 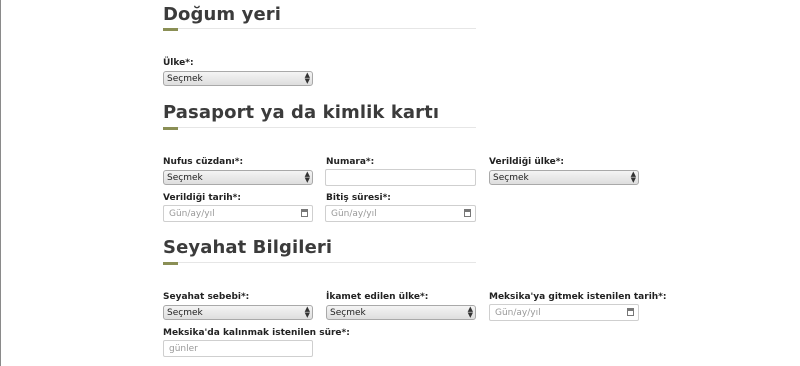 What do you see at coordinates (222, 14) in the screenshot?
I see `section-title-birthplace: Doğum yeri` at bounding box center [222, 14].